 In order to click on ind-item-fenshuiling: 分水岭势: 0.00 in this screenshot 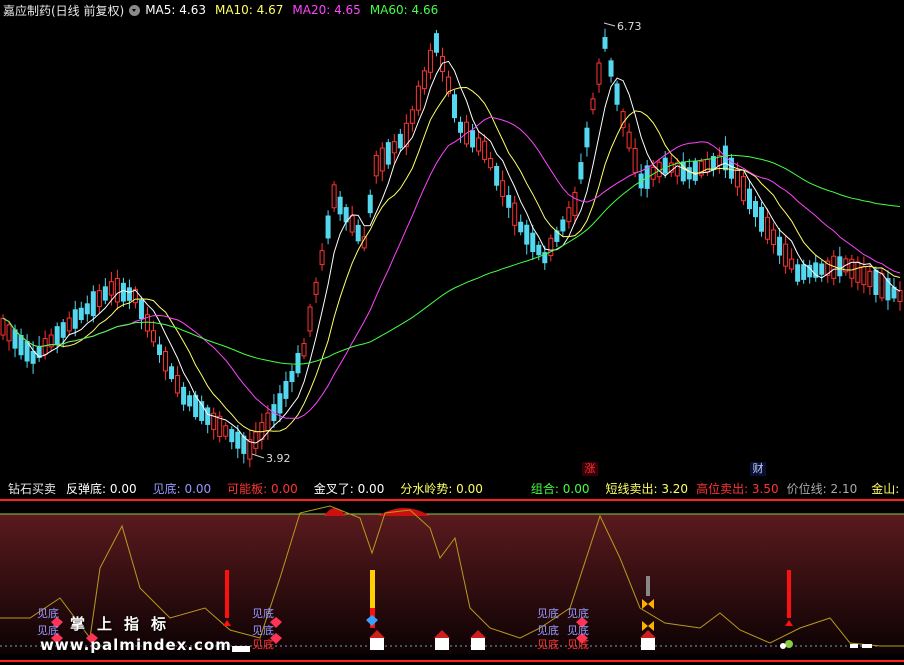, I will do `click(441, 488)`.